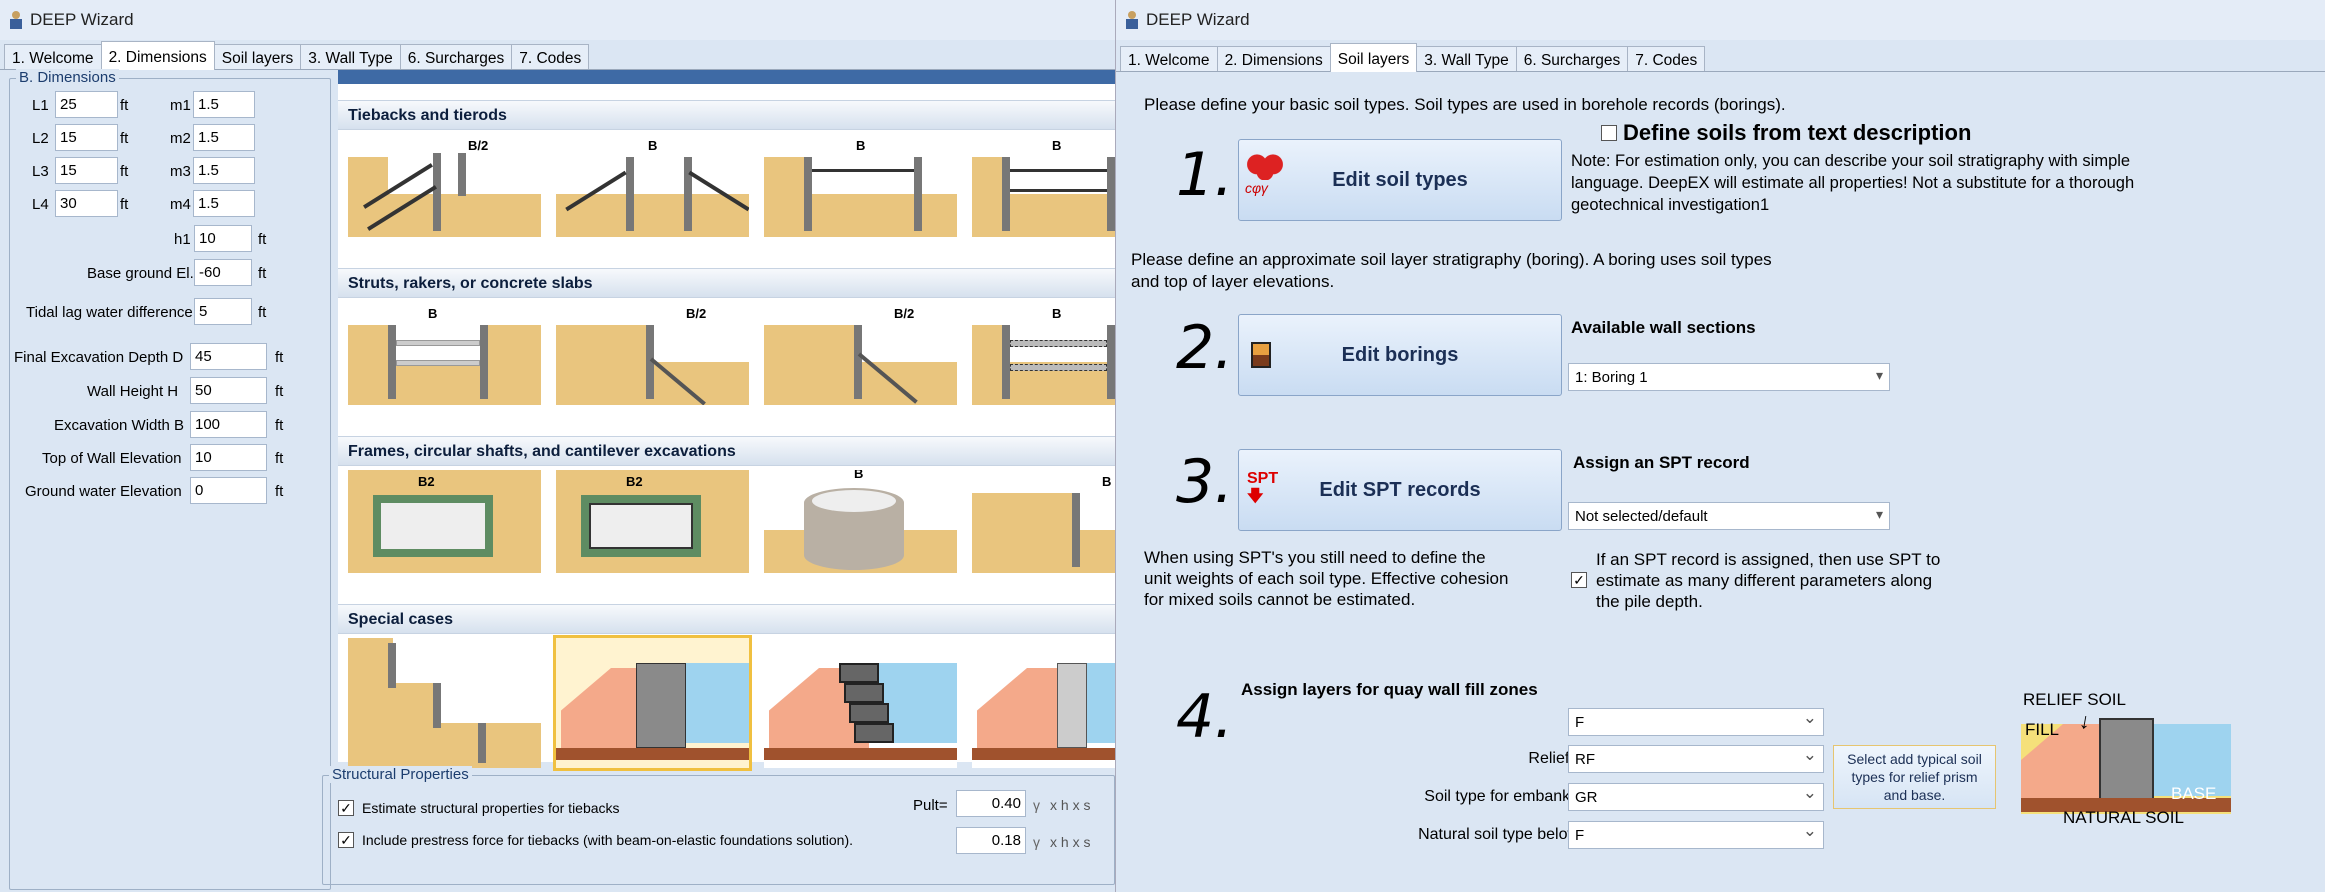 Image resolution: width=2325 pixels, height=892 pixels. I want to click on step1-number: 1., so click(1205, 175).